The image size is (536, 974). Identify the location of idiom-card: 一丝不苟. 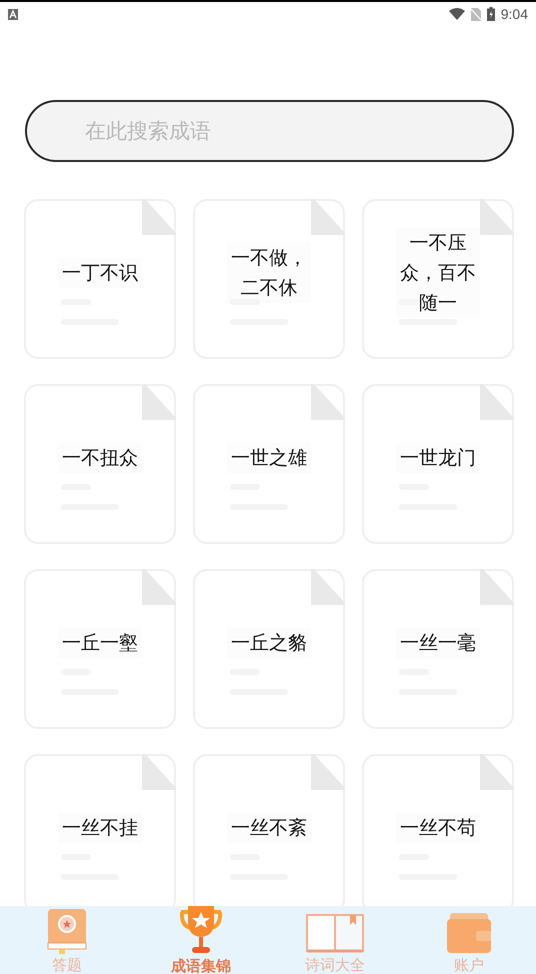
(438, 830).